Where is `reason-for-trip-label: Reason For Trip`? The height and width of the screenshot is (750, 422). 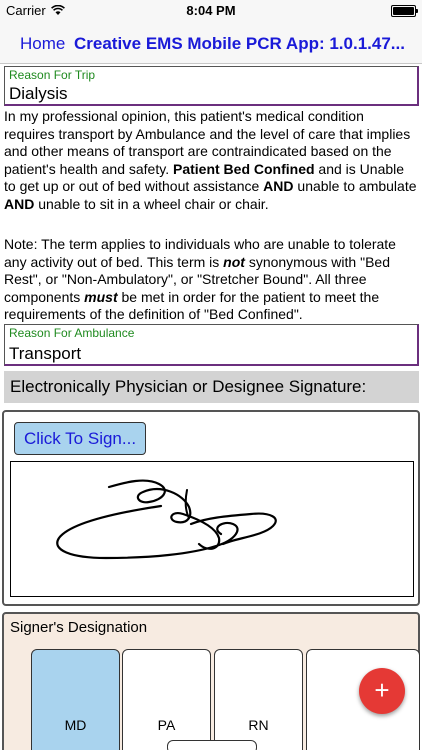
reason-for-trip-label: Reason For Trip is located at coordinates (52, 75).